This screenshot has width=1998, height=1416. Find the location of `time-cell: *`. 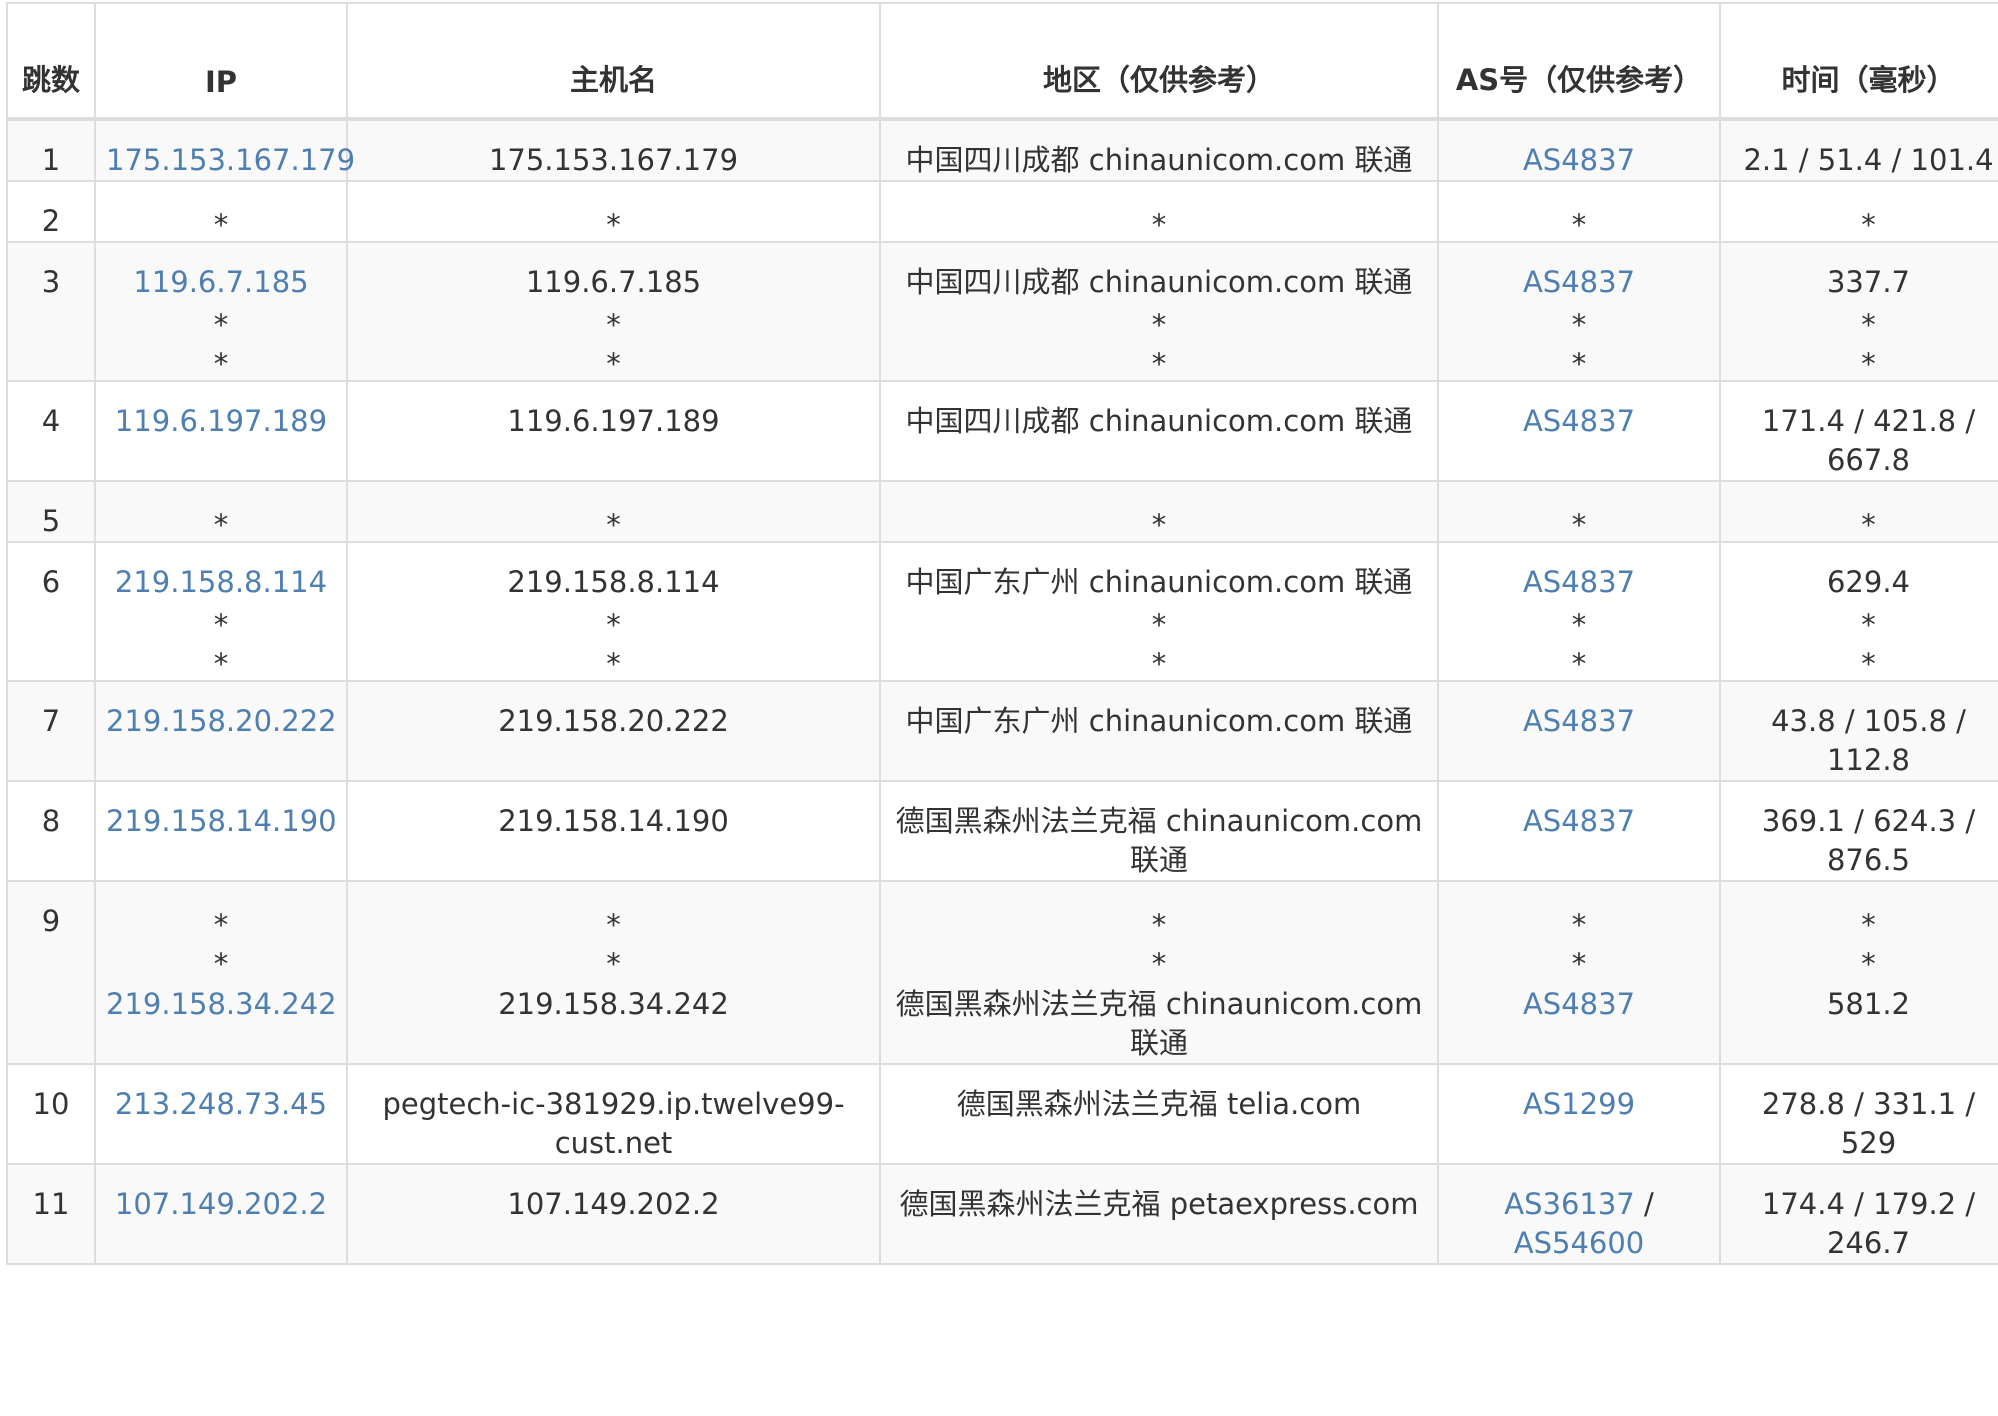

time-cell: * is located at coordinates (1858, 211).